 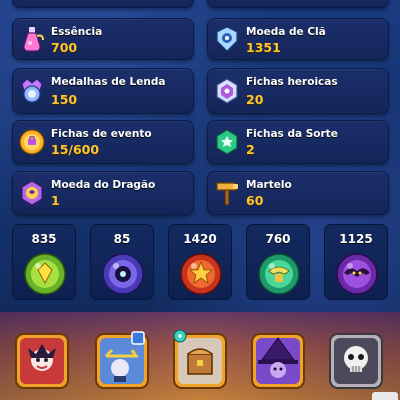 I want to click on heroic-token-icon, so click(x=227, y=91).